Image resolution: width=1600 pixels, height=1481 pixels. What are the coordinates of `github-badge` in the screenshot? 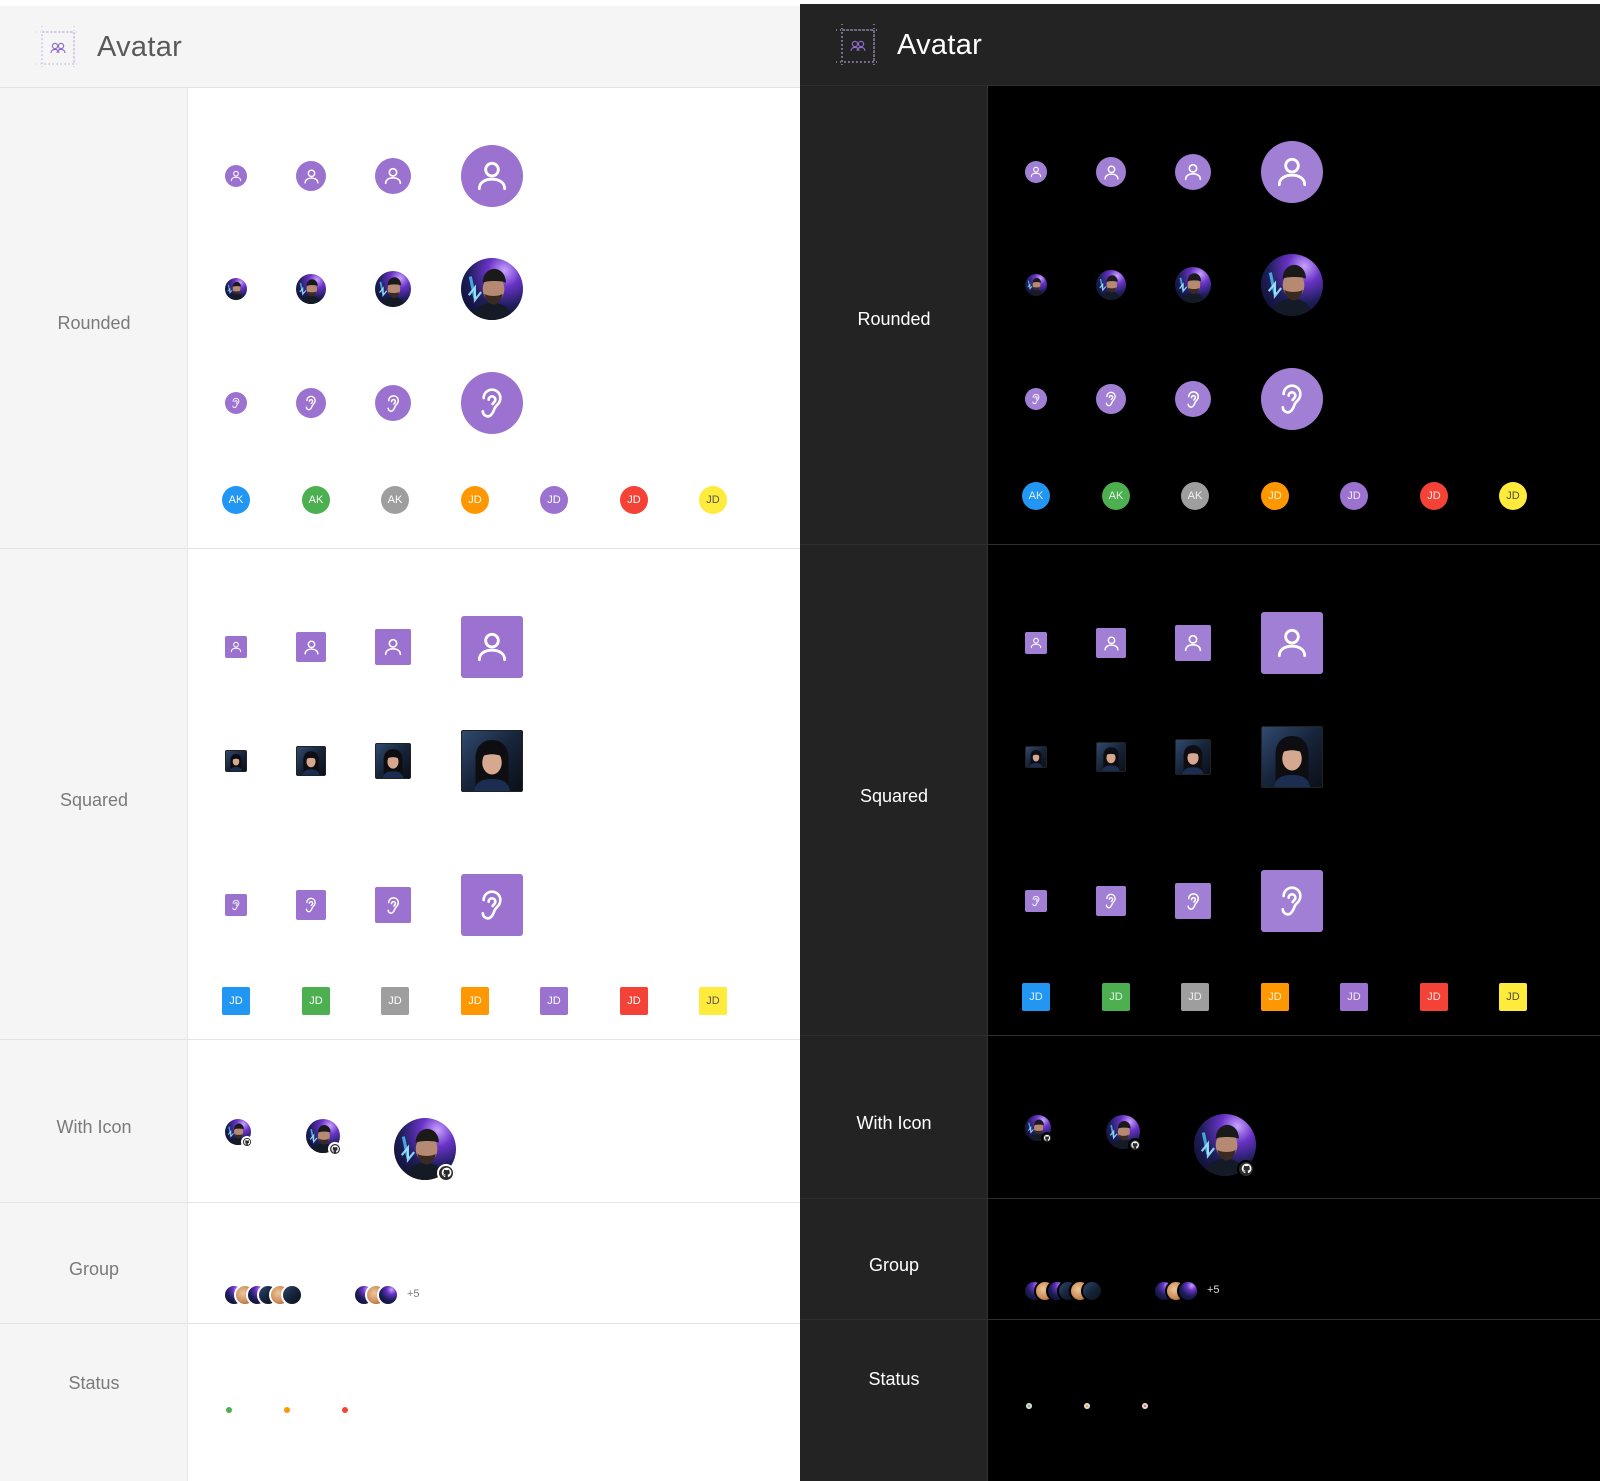 It's located at (1246, 1168).